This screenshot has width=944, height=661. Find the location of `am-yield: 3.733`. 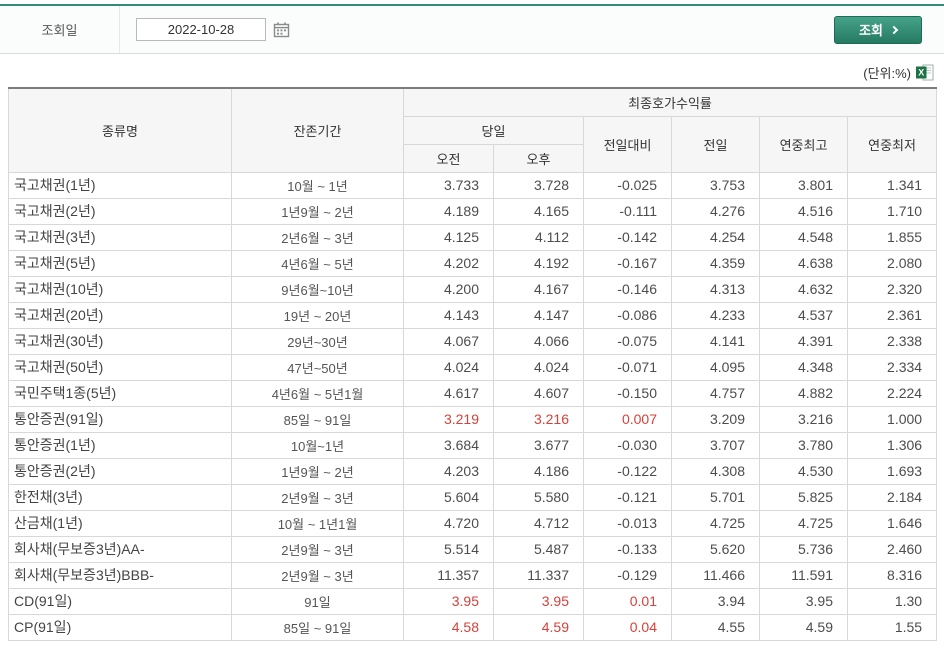

am-yield: 3.733 is located at coordinates (448, 185).